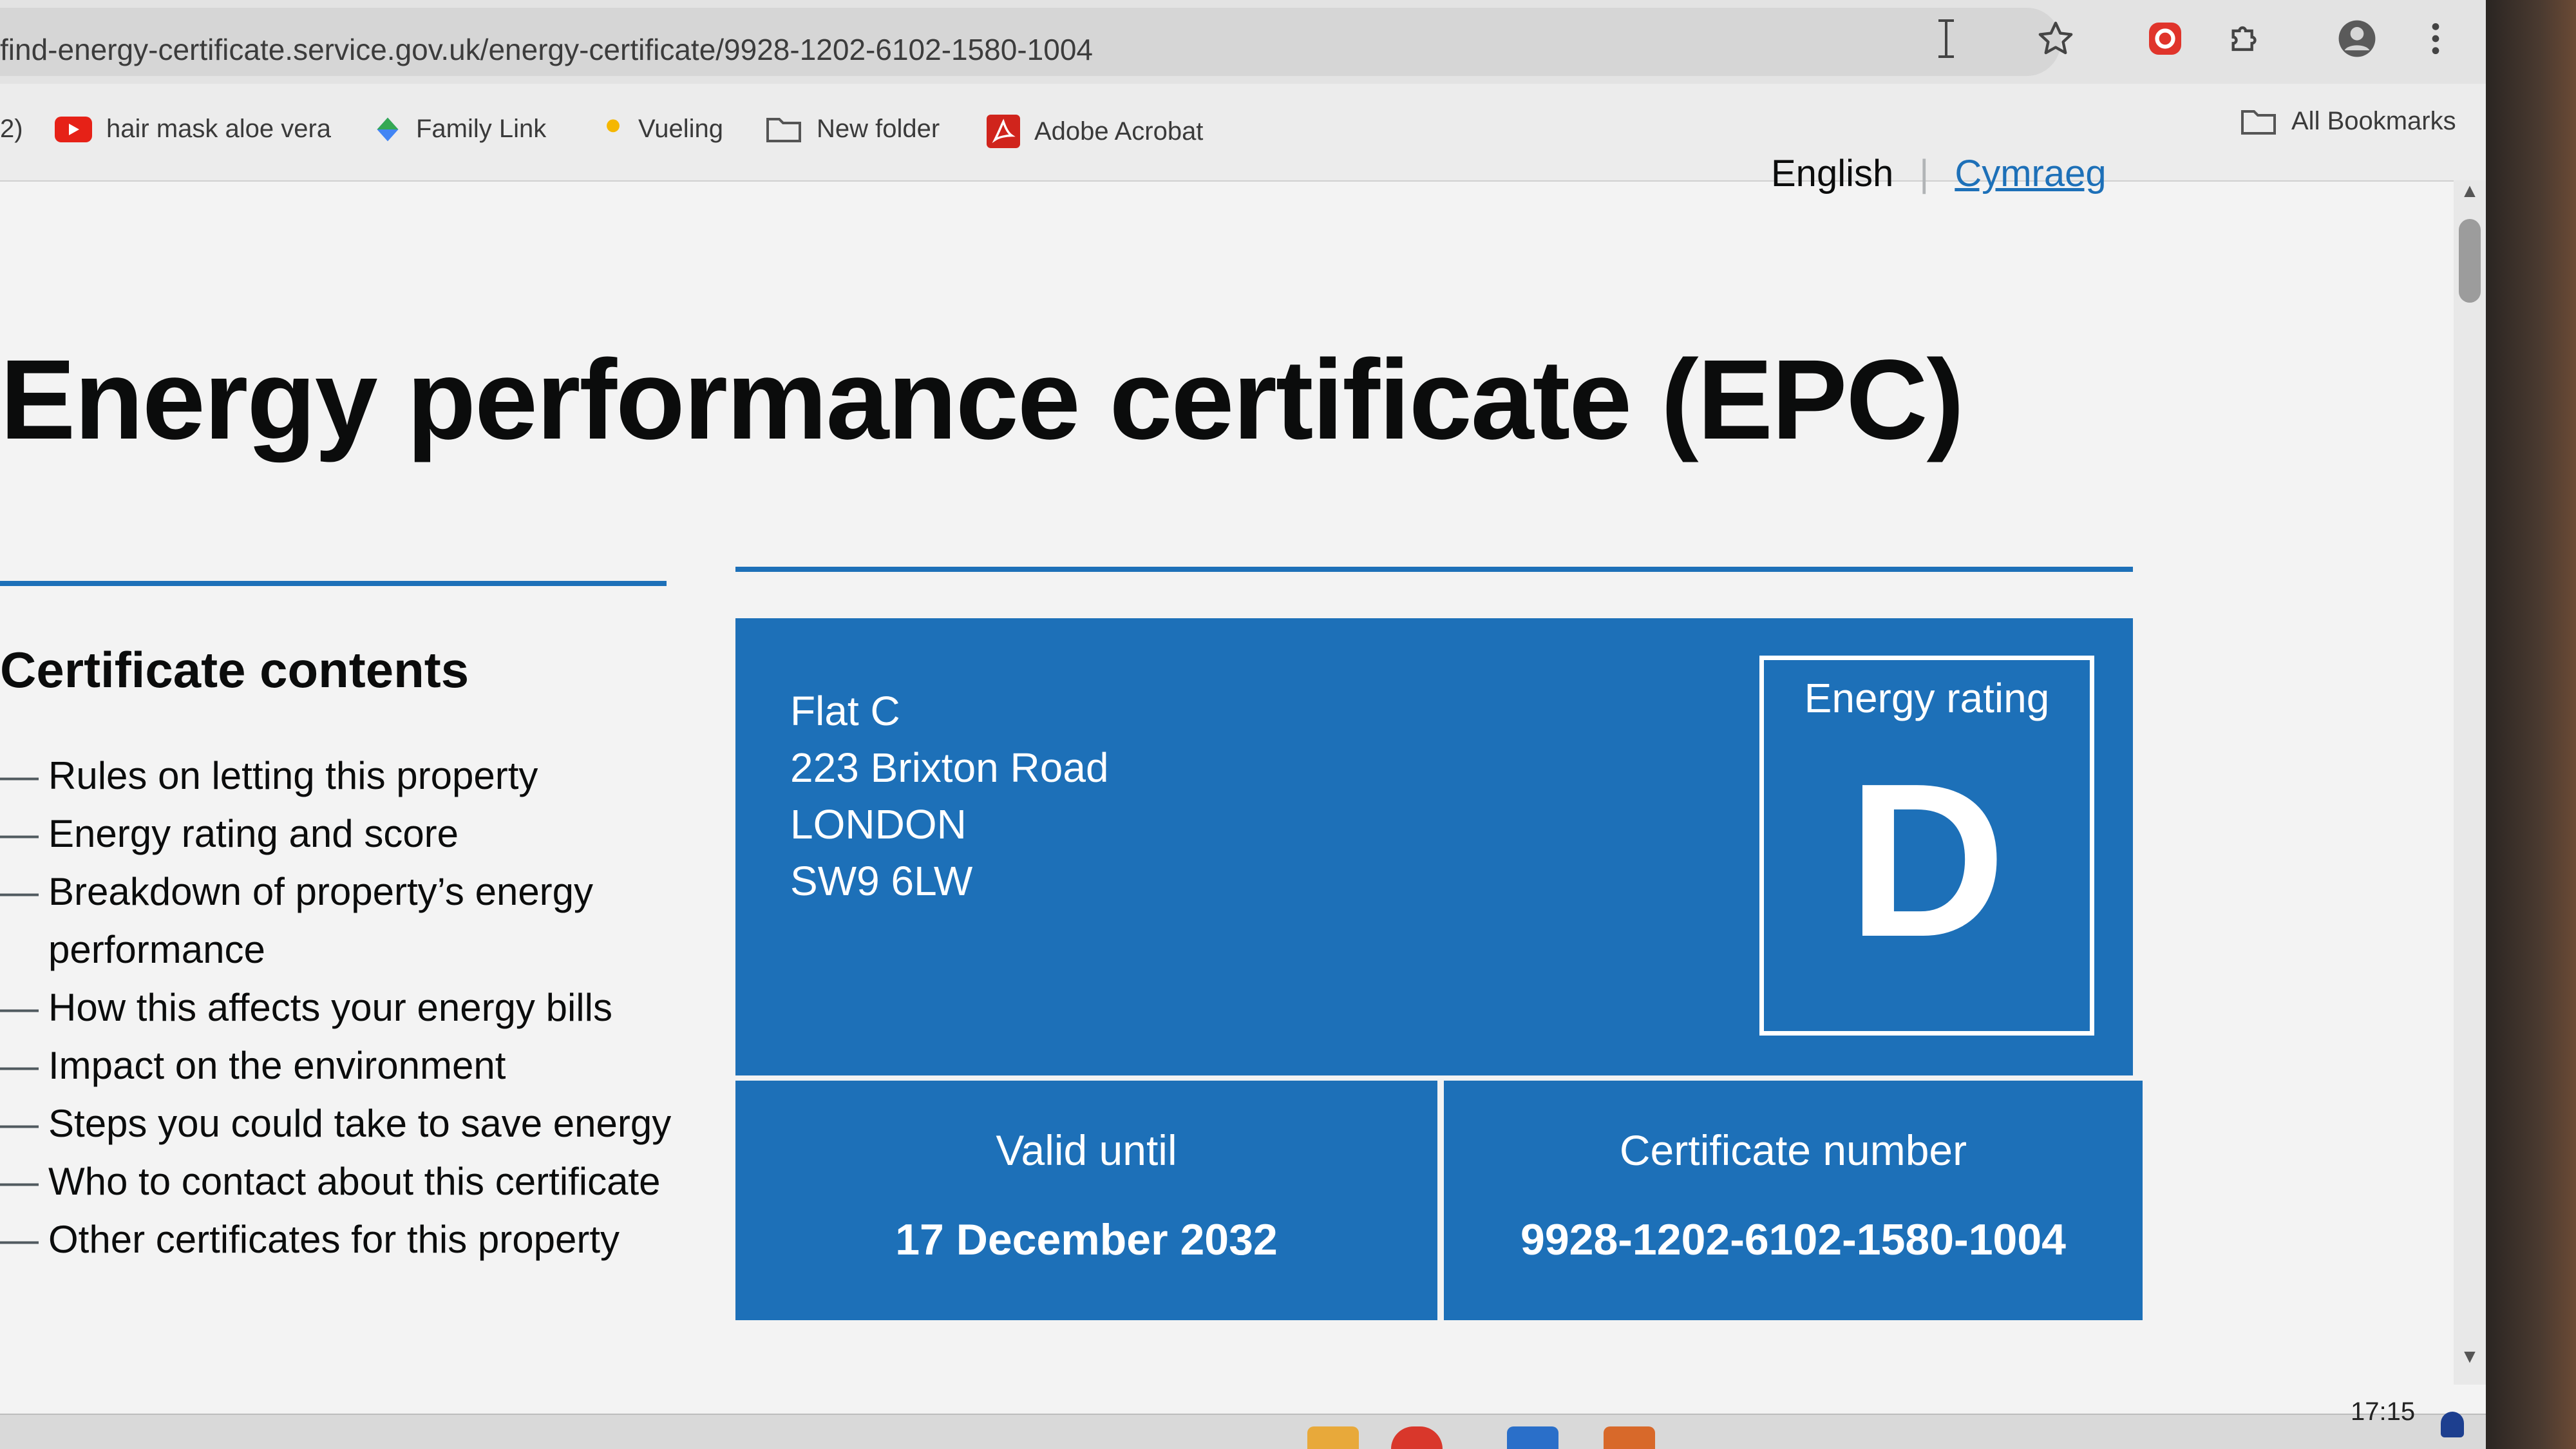 Image resolution: width=2576 pixels, height=1449 pixels. I want to click on bookmark-label: hair mask aloe vera, so click(219, 129).